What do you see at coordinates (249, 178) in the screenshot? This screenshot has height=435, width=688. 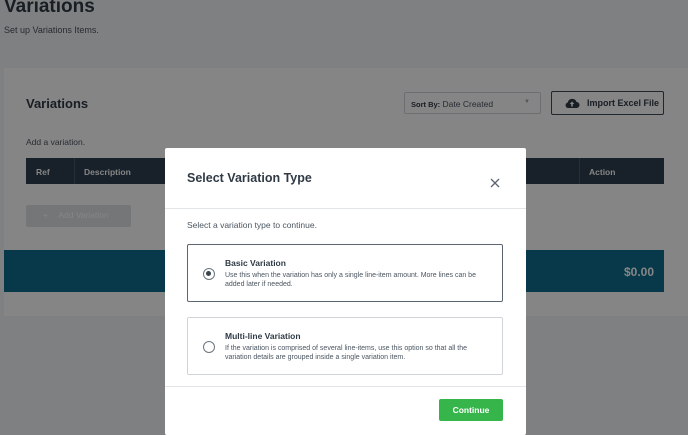 I see `modal-title: Select Variation Type` at bounding box center [249, 178].